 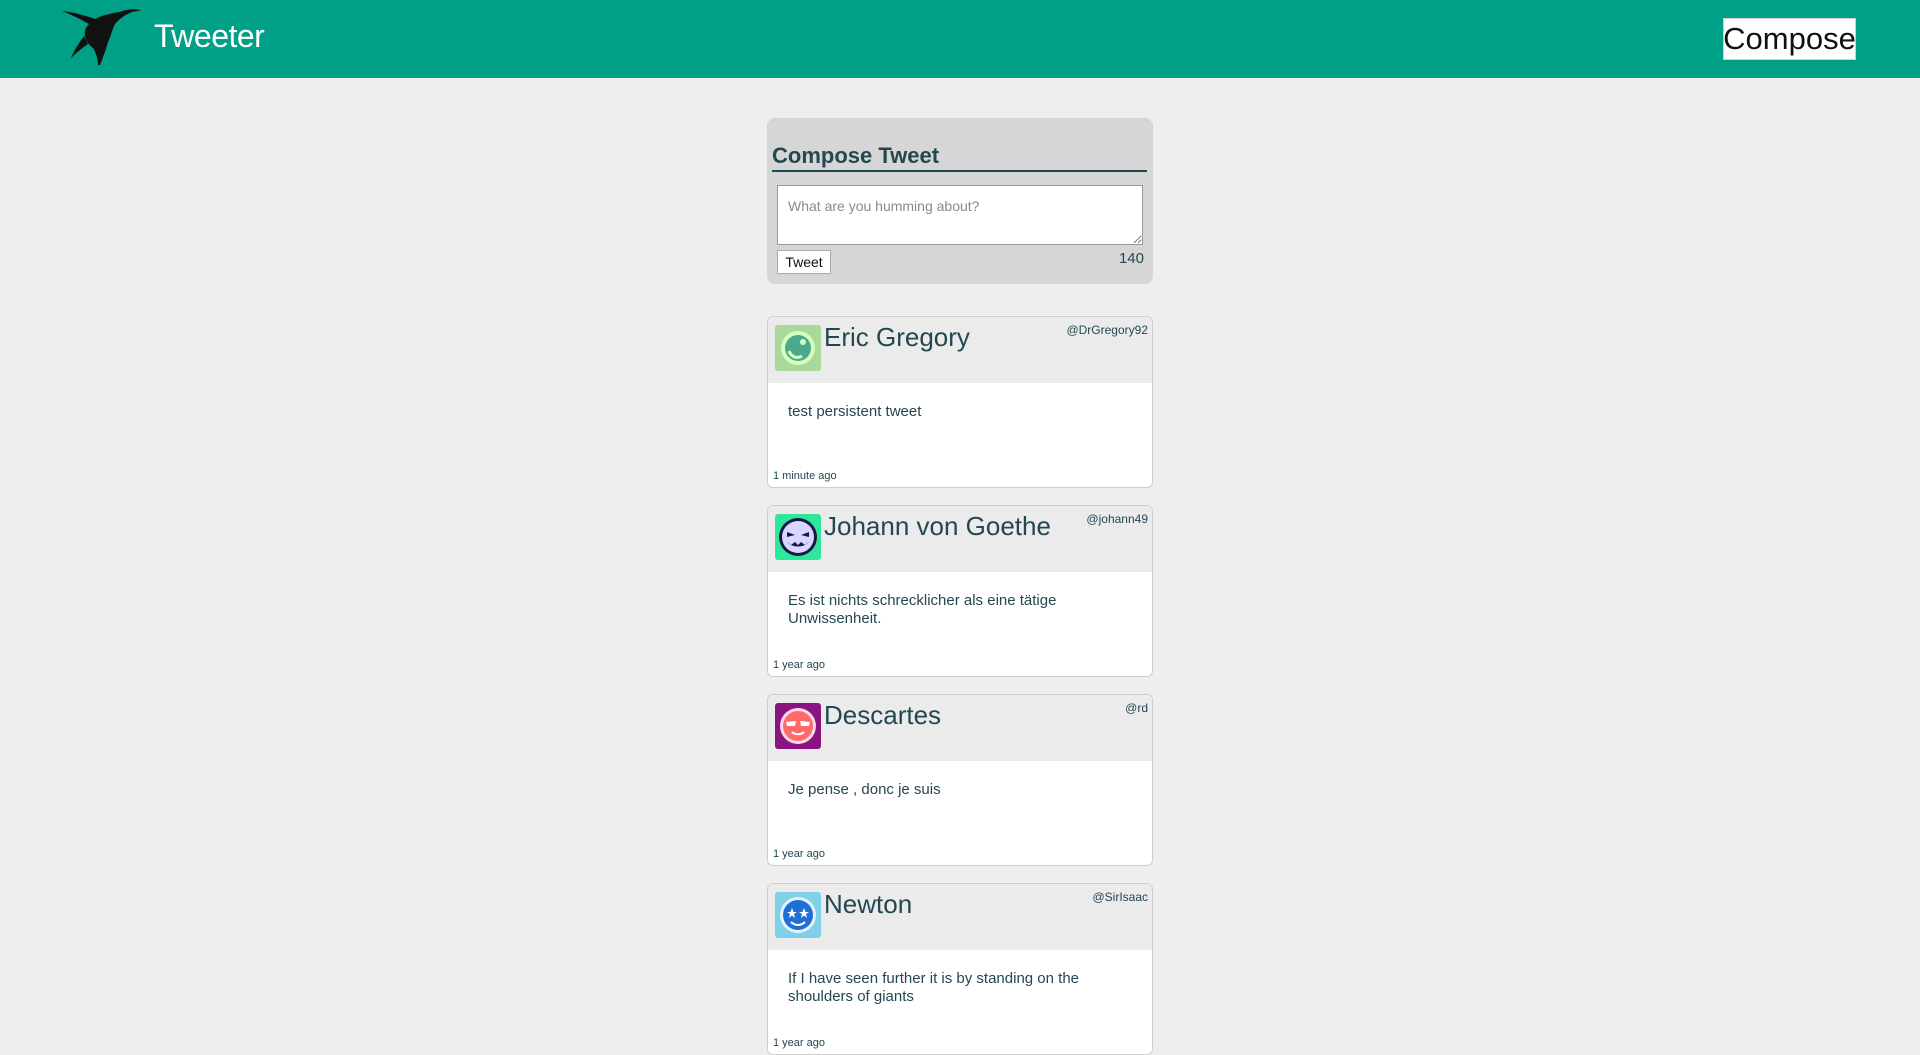 I want to click on tweet-text-input, so click(x=960, y=215).